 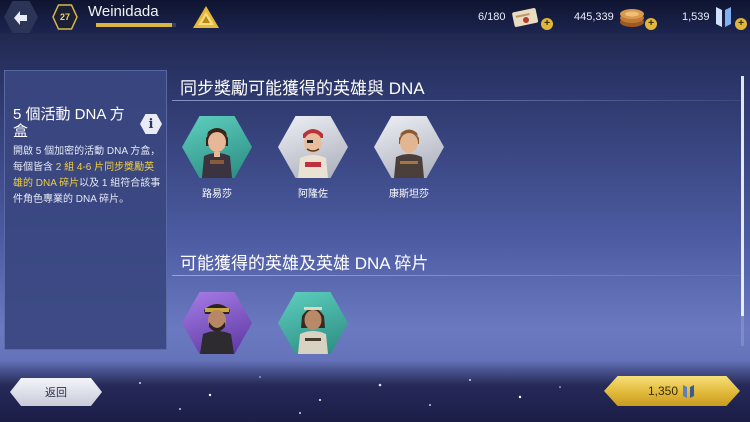 I want to click on home-button, so click(x=21, y=17).